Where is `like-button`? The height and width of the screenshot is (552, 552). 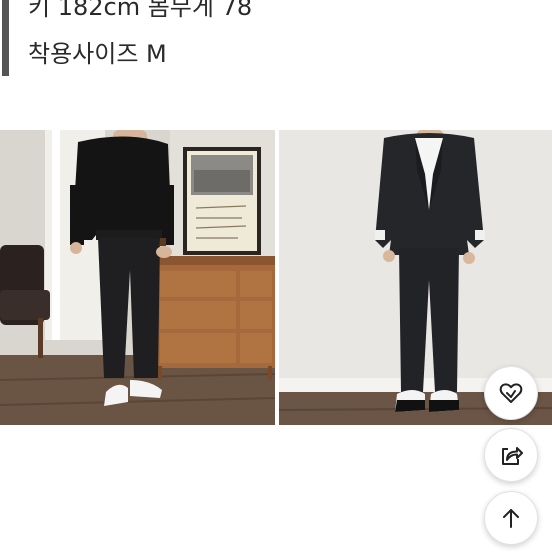 like-button is located at coordinates (511, 393).